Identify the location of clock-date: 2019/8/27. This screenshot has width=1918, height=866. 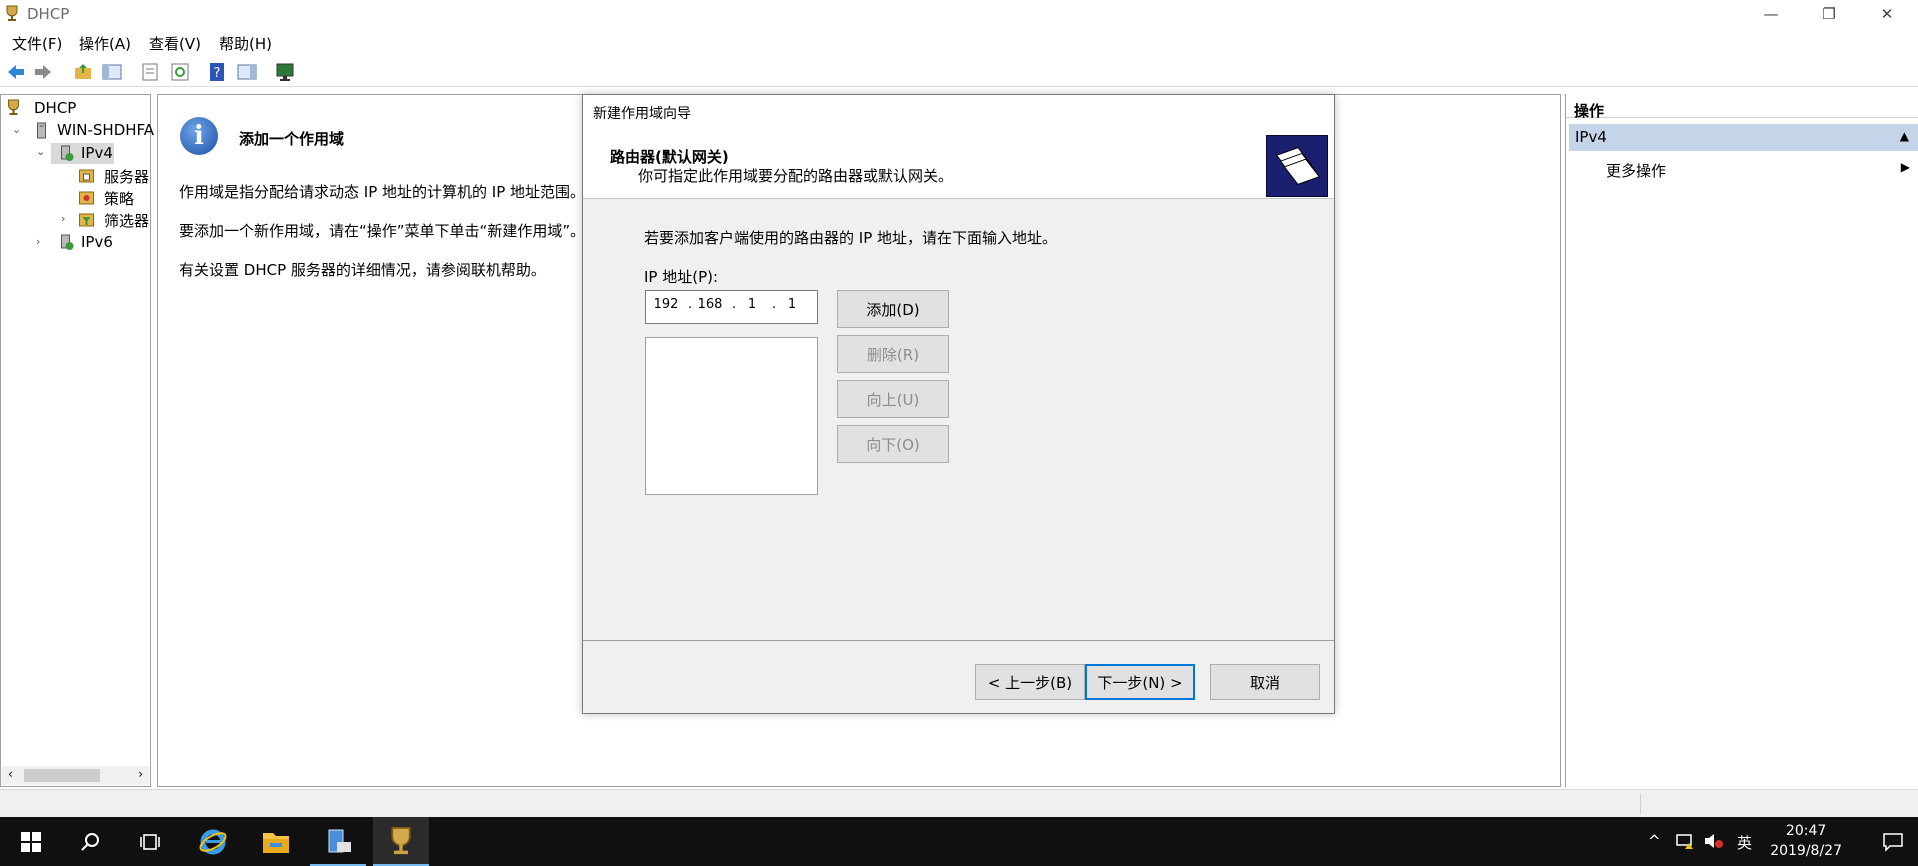
(1806, 851).